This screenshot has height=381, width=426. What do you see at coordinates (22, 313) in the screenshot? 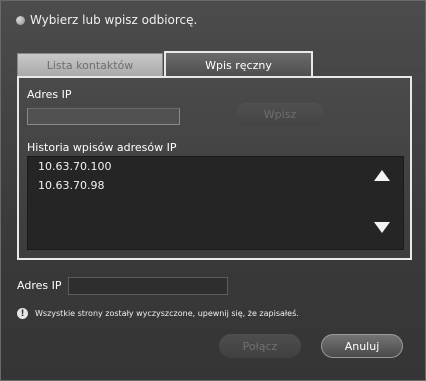
I see `exclamation-circle-icon: !` at bounding box center [22, 313].